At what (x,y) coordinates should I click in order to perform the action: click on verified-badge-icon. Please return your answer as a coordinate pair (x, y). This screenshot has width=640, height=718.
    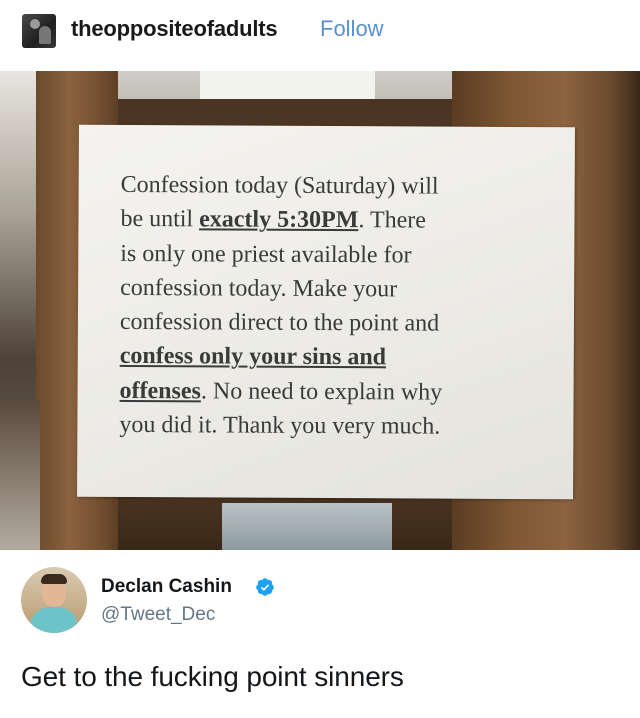
    Looking at the image, I should click on (265, 587).